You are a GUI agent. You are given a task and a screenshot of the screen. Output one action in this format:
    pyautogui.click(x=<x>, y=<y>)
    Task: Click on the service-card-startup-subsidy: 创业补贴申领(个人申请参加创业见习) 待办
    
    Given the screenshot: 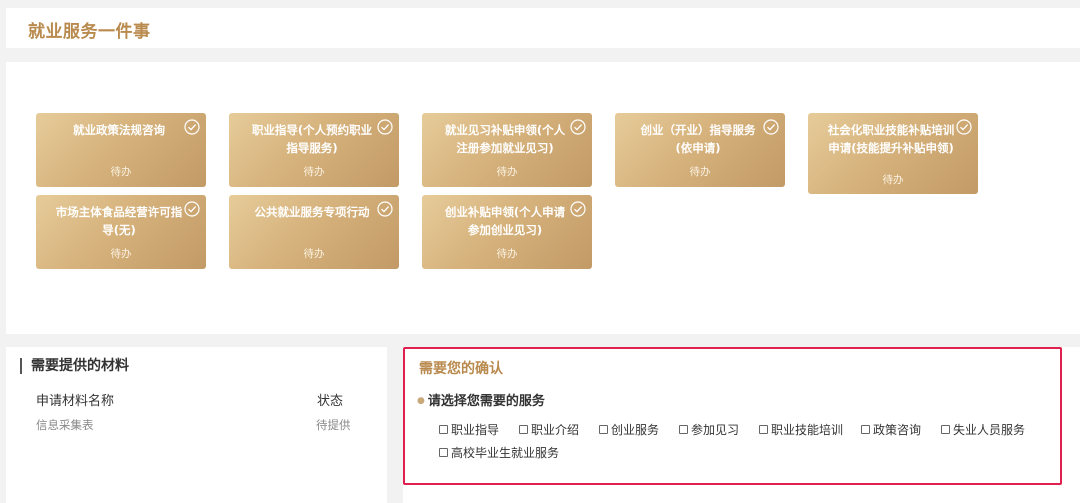 What is the action you would take?
    pyautogui.click(x=507, y=232)
    